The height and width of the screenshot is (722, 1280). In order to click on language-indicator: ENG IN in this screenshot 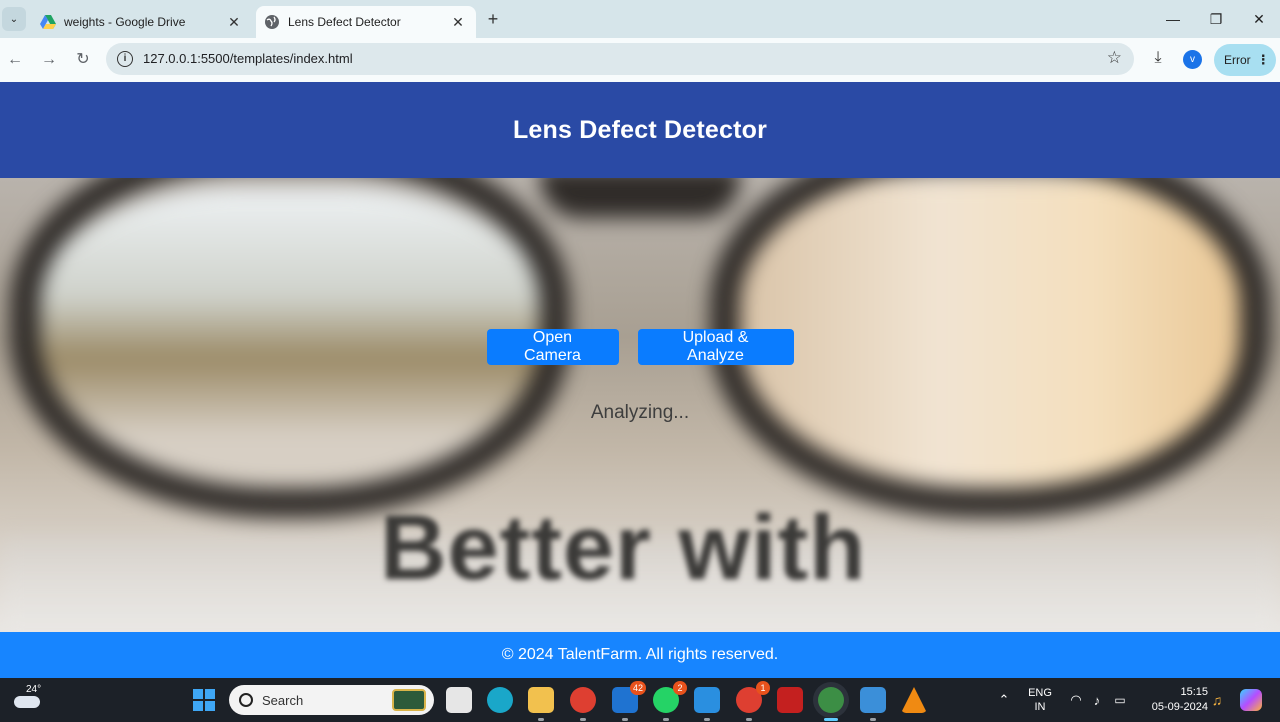, I will do `click(1040, 700)`.